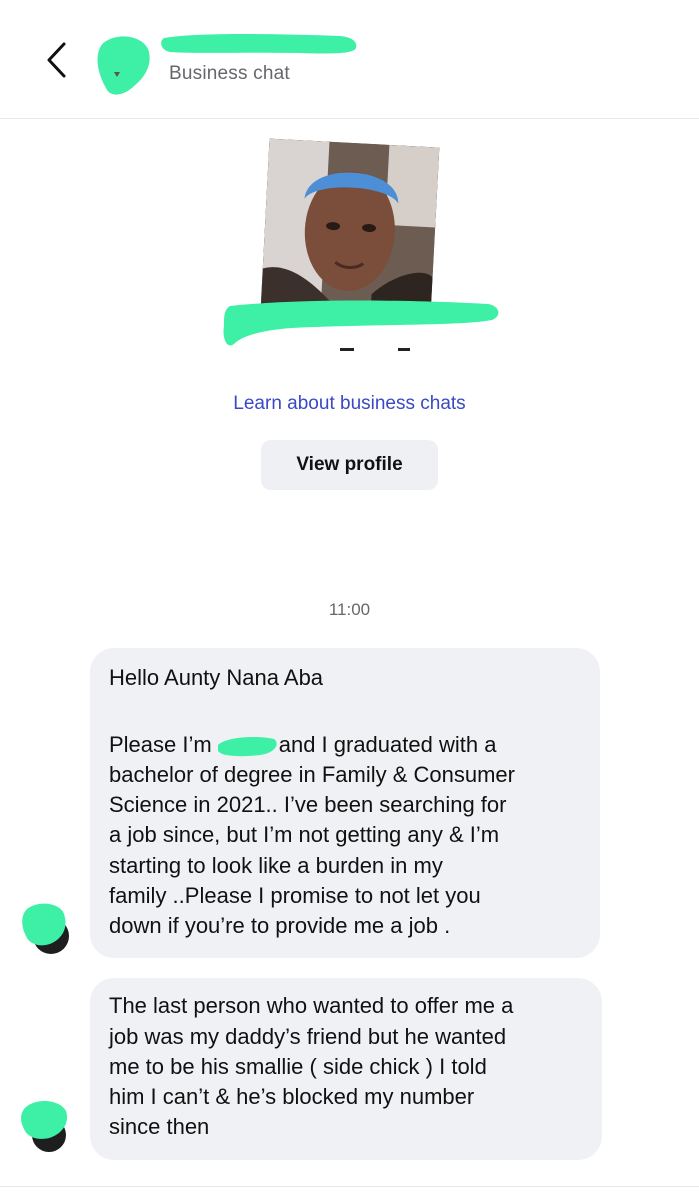  I want to click on back-button, so click(56, 60).